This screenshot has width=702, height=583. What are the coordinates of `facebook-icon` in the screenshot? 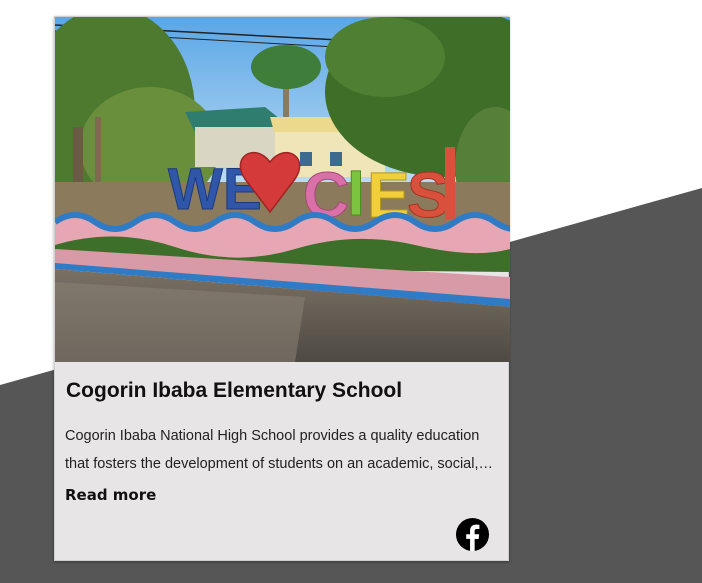 It's located at (472, 534).